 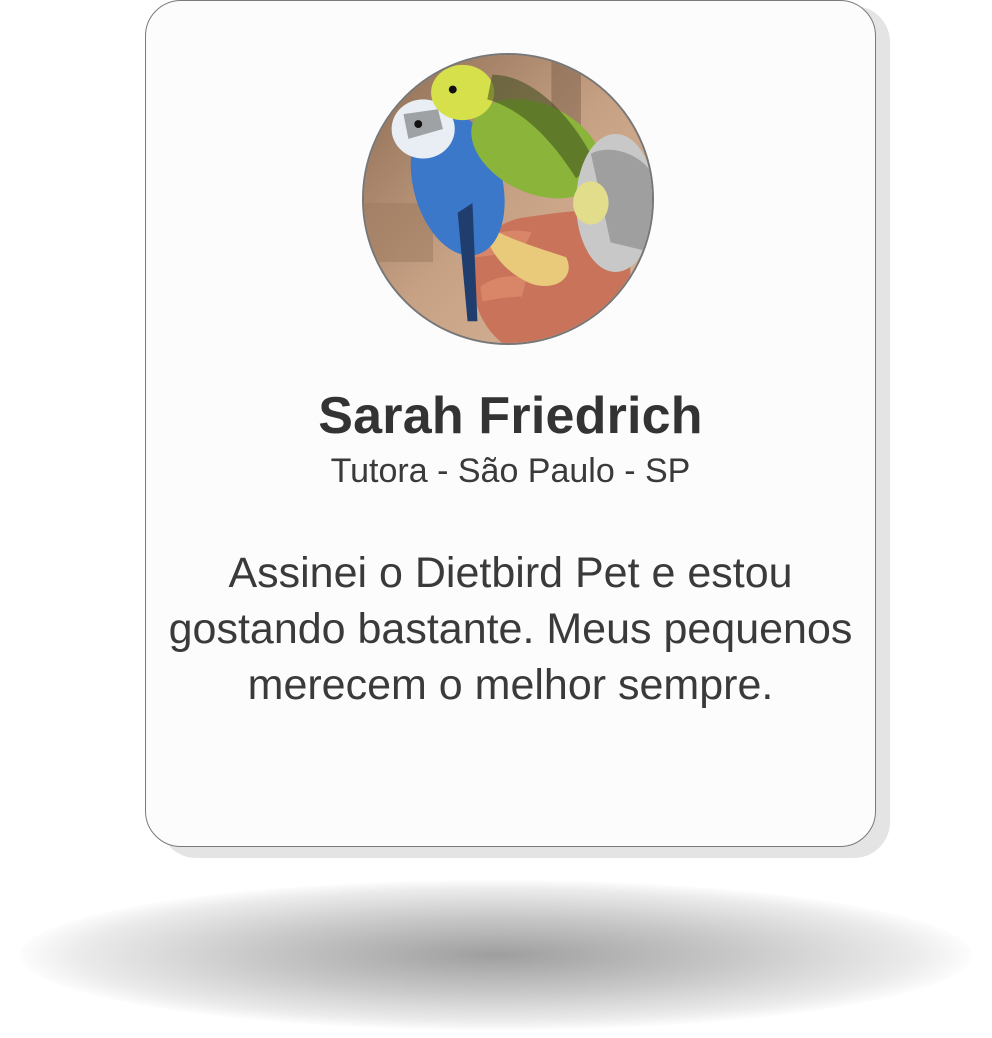 I want to click on avatar, so click(x=508, y=199).